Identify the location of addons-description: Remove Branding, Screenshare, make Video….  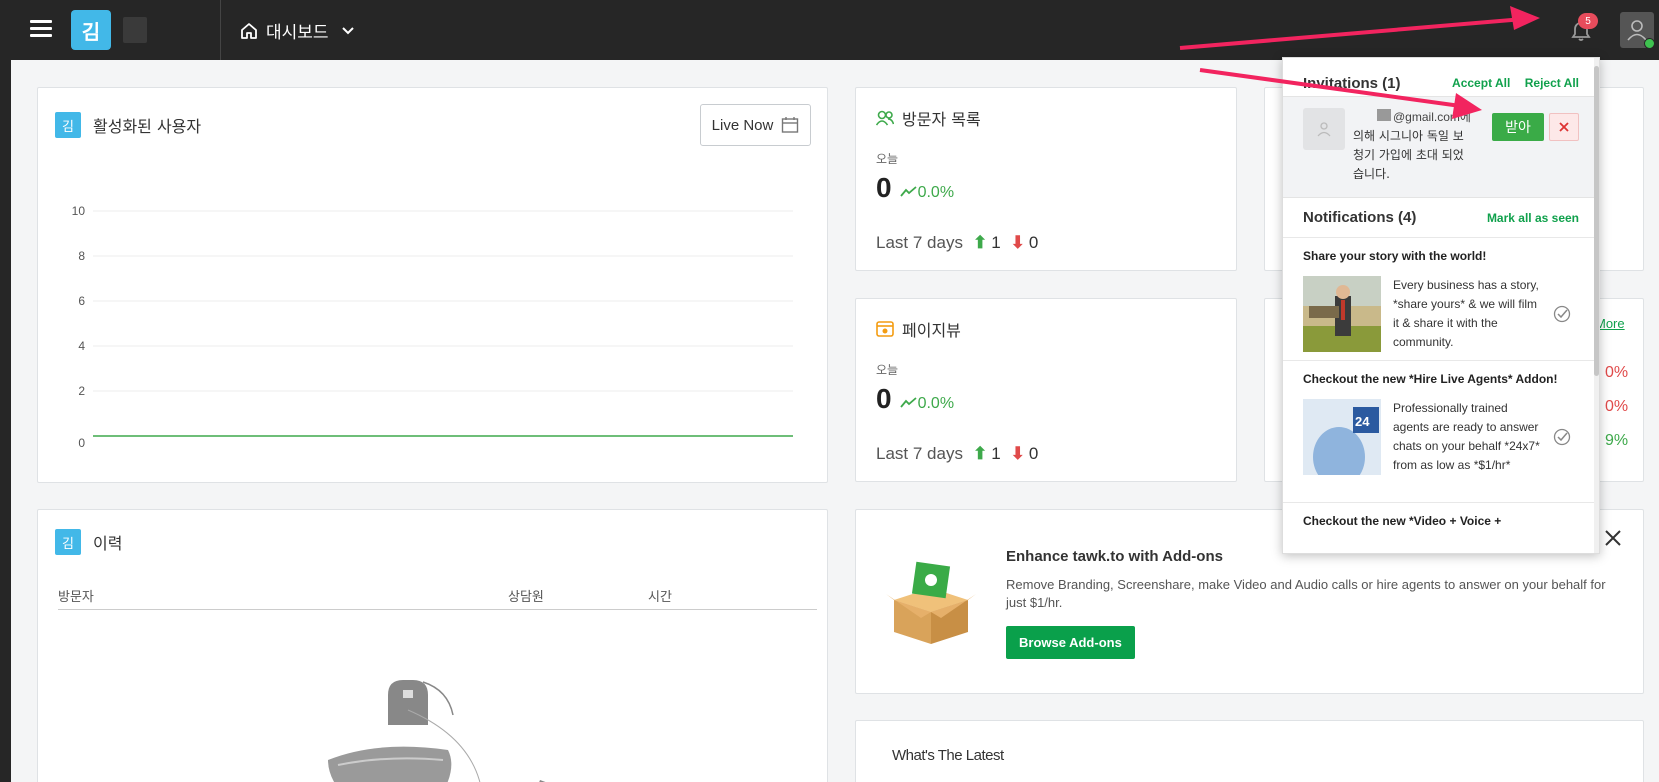
(1306, 593).